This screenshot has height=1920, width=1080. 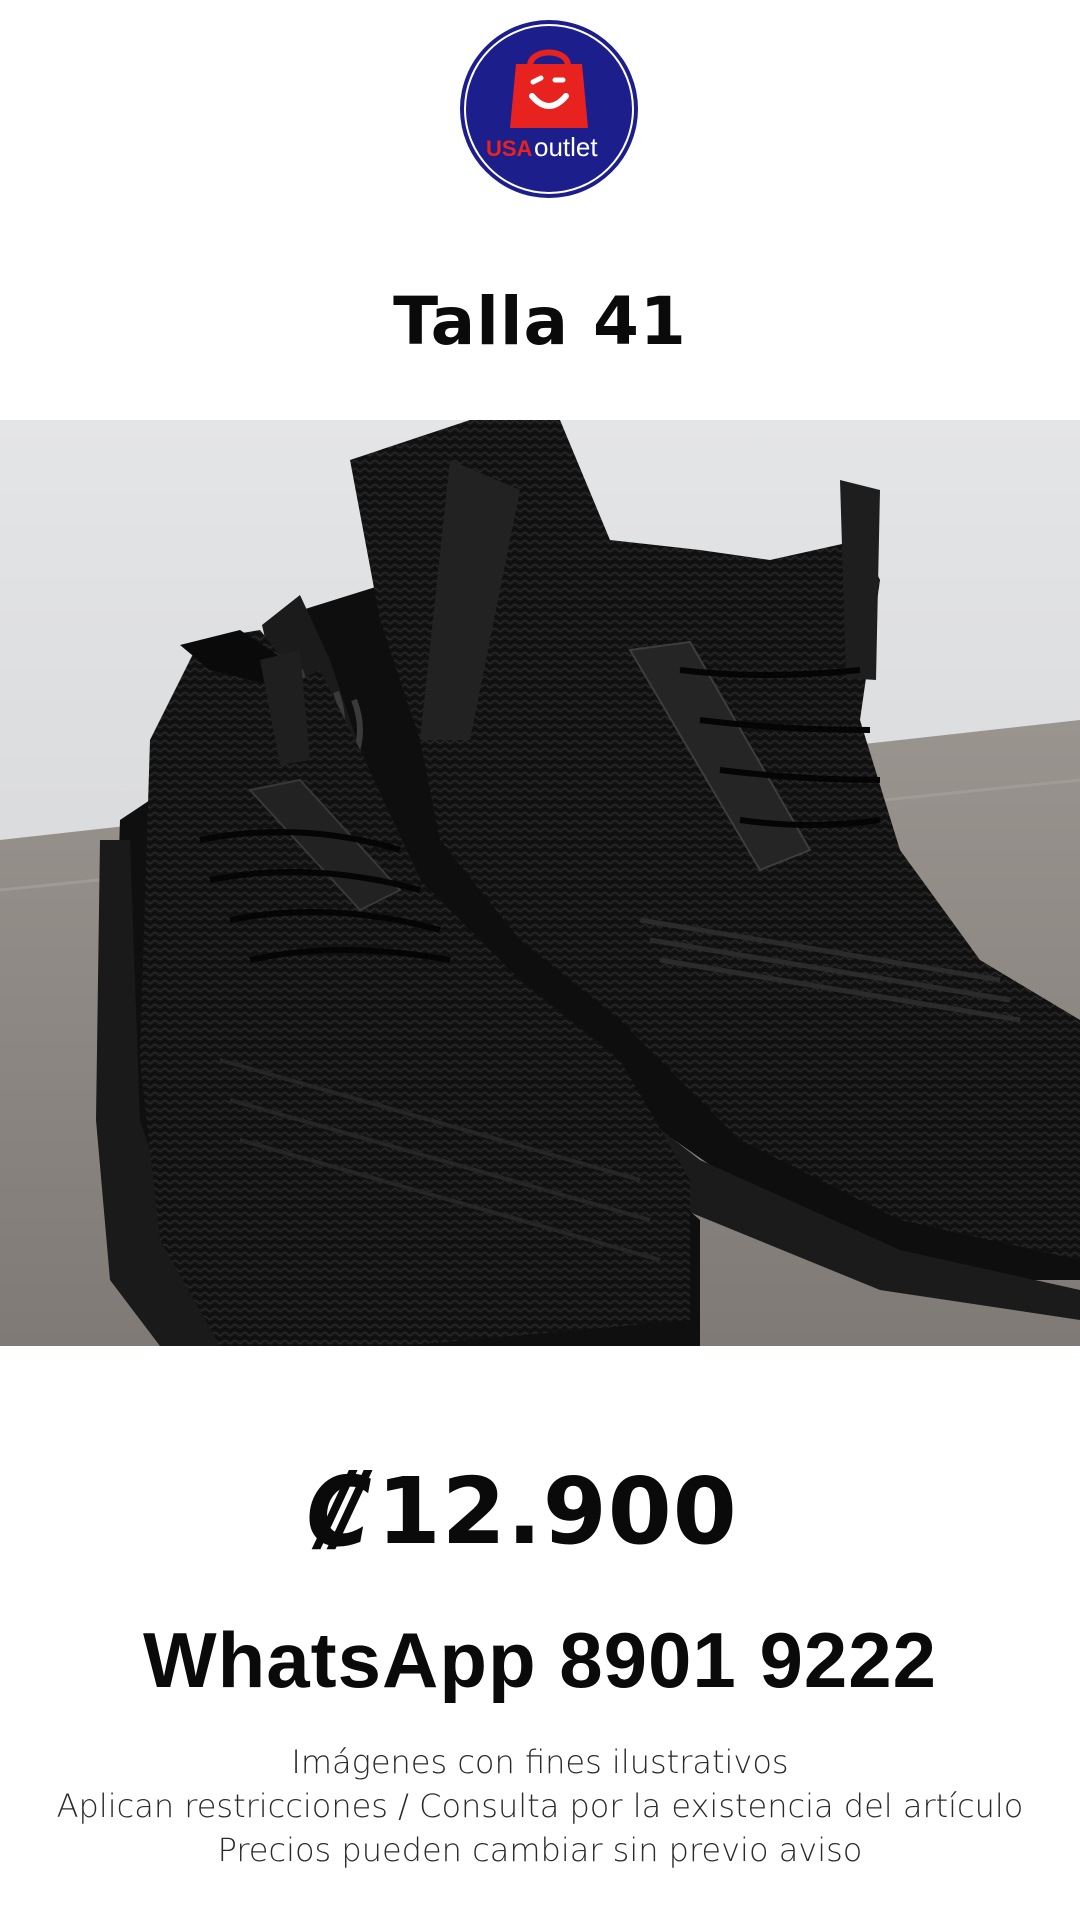 I want to click on usa-outlet-logo: USA outlet, so click(x=549, y=109).